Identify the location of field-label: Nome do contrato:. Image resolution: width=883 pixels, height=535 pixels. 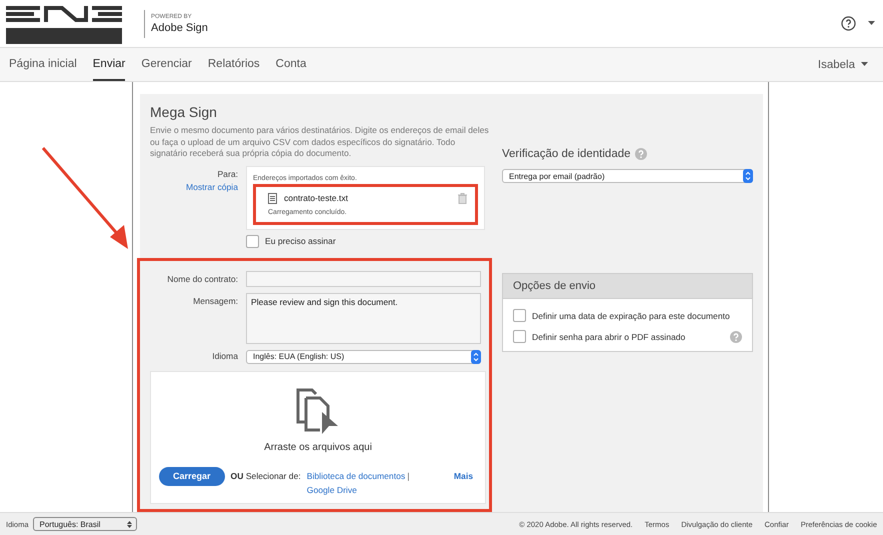
(202, 278).